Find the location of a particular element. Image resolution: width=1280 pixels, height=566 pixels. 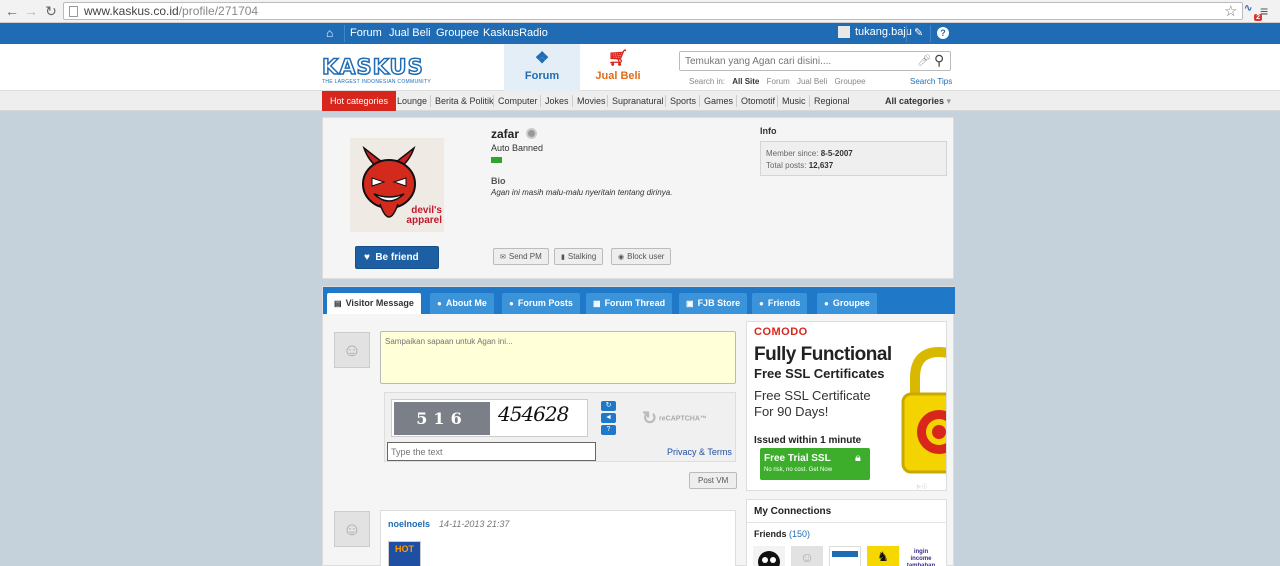

search-icon: ⚲ is located at coordinates (939, 60).